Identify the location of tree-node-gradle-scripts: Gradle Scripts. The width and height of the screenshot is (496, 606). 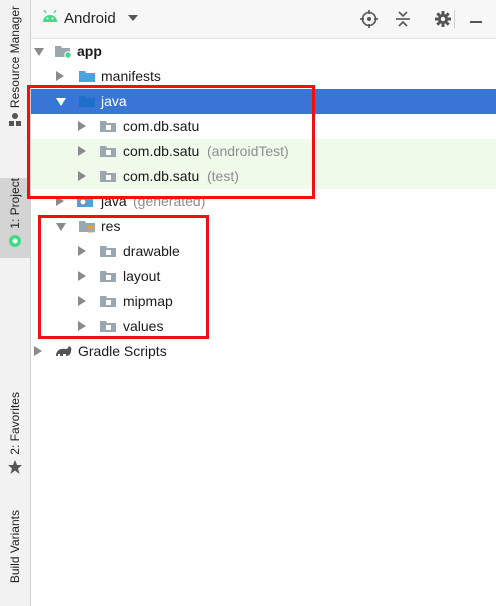
(263, 351).